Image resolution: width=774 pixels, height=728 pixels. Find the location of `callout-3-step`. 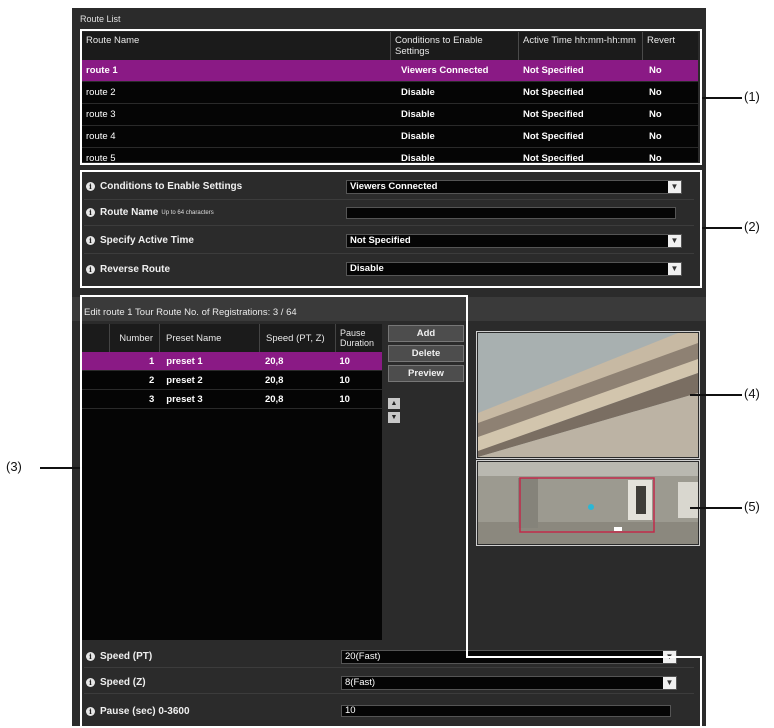

callout-3-step is located at coordinates (584, 657).